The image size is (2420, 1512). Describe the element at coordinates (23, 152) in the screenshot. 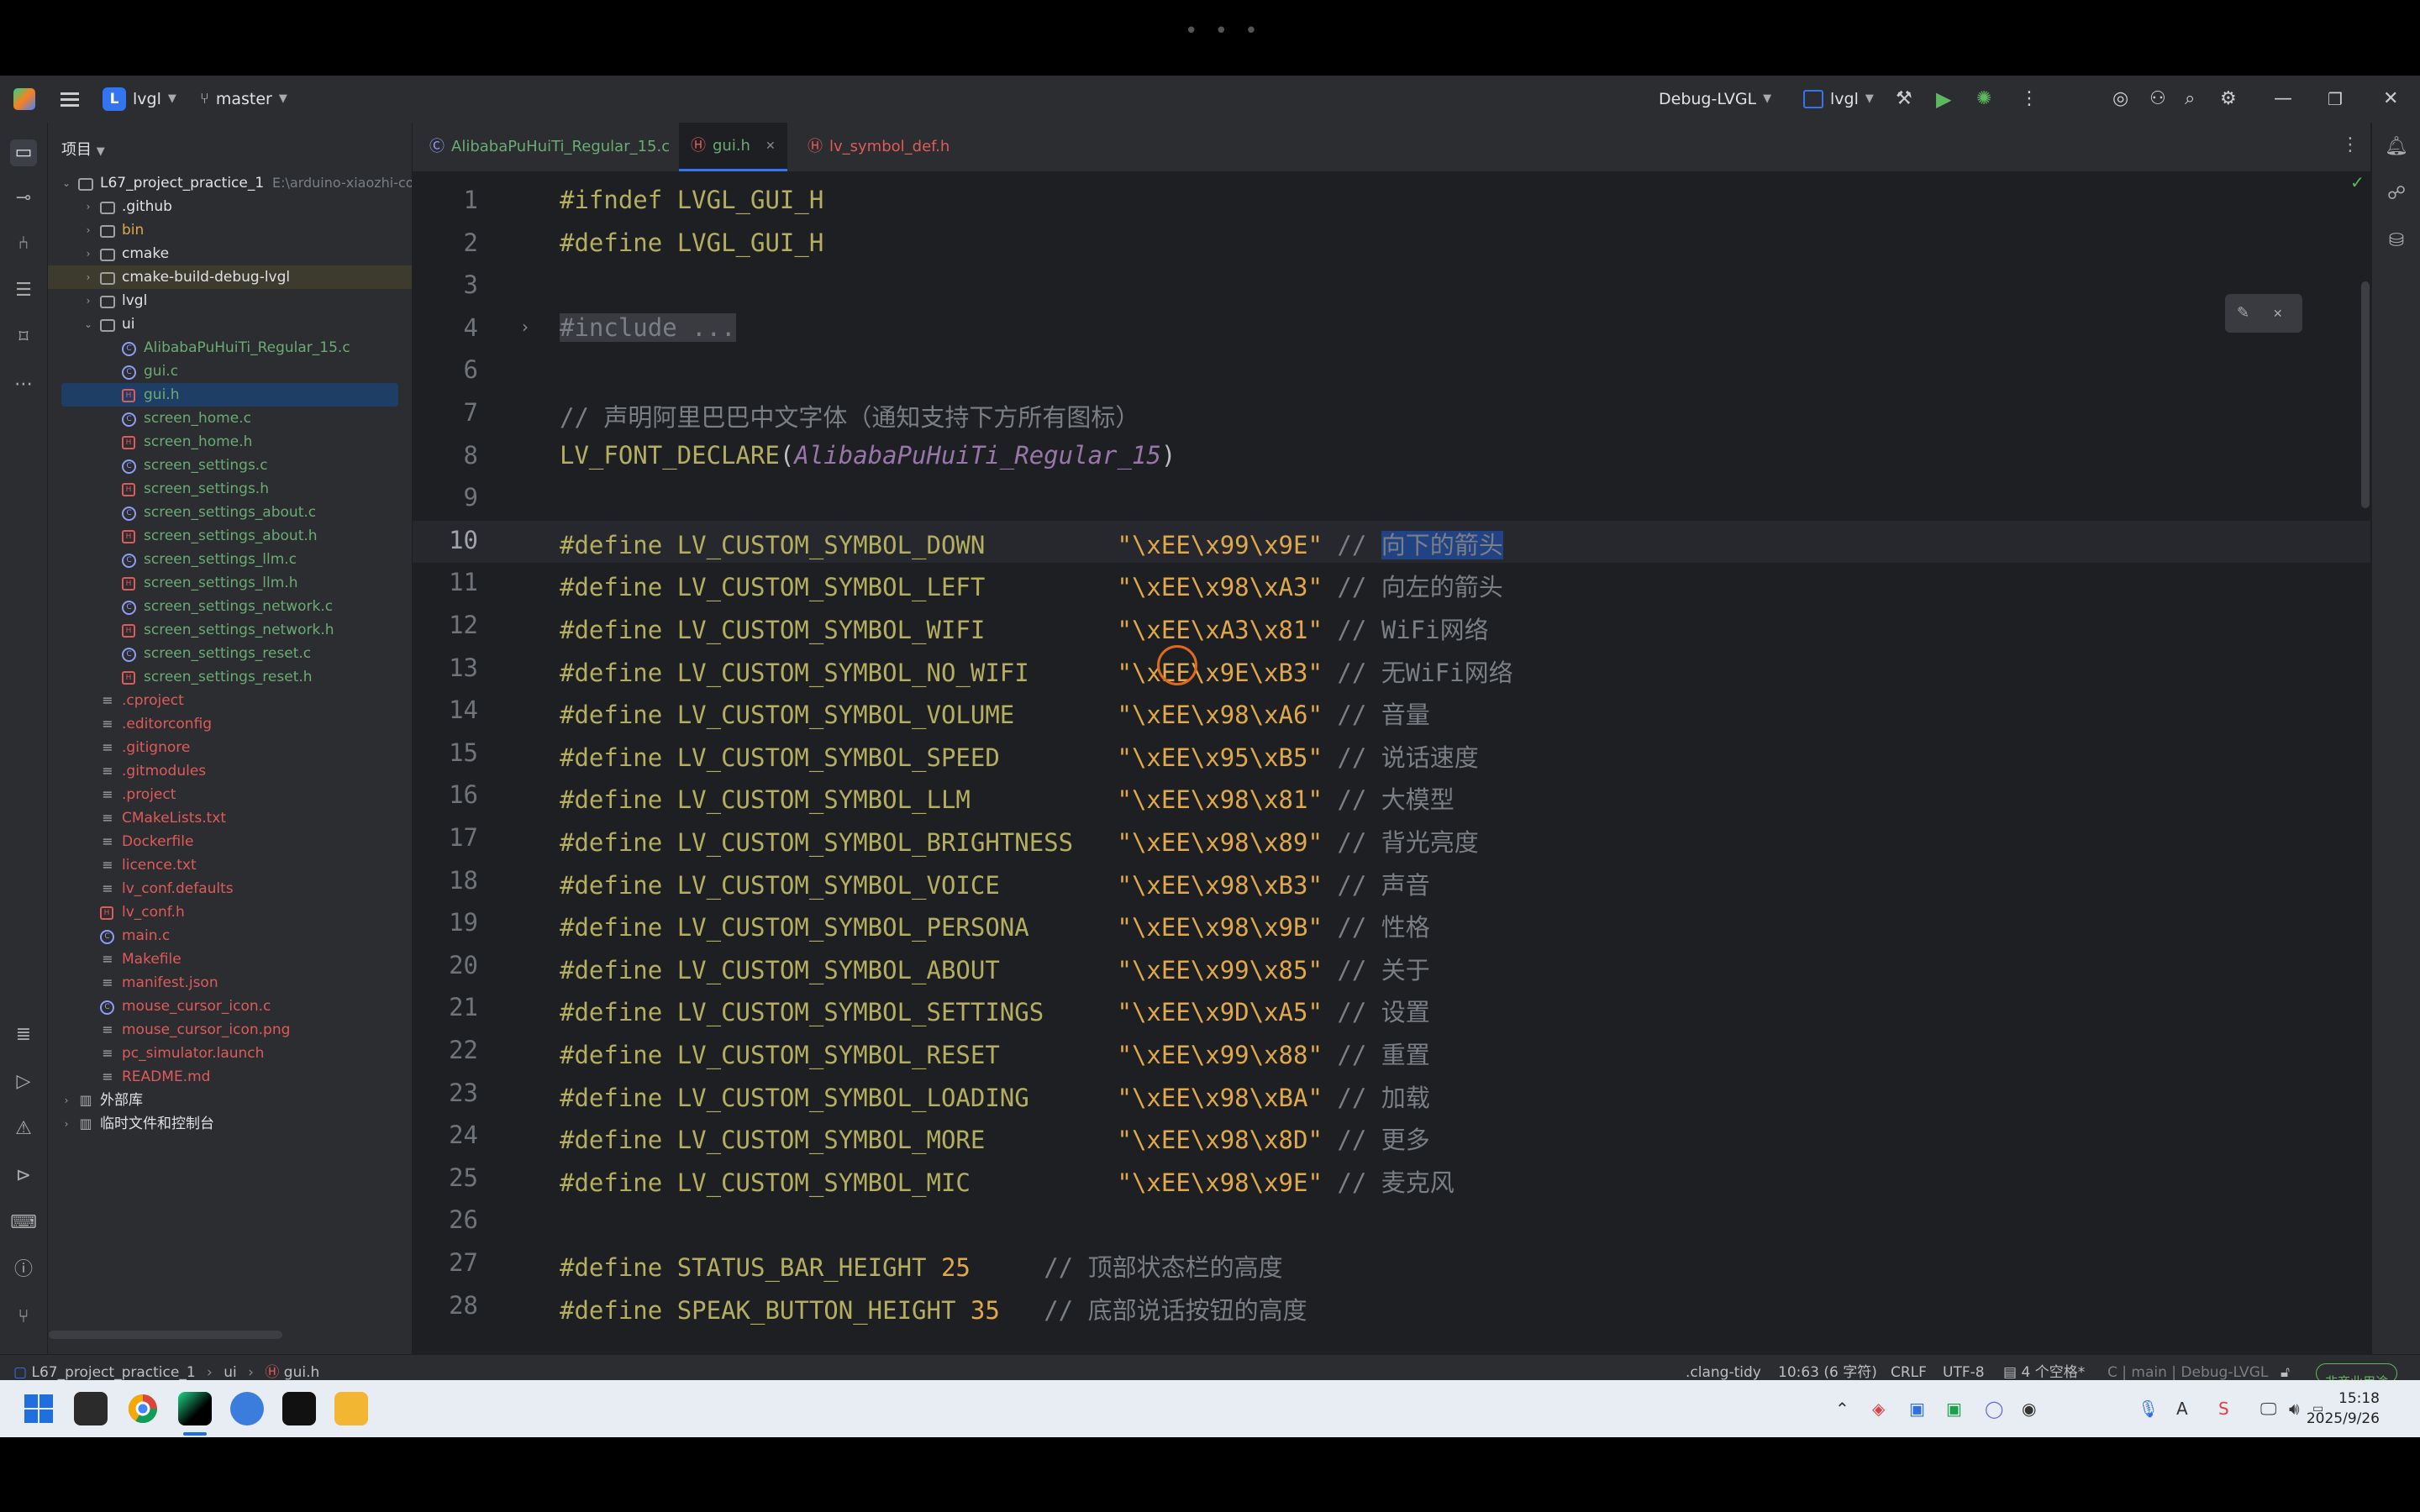

I see `project-folder-icon: ▭` at that location.